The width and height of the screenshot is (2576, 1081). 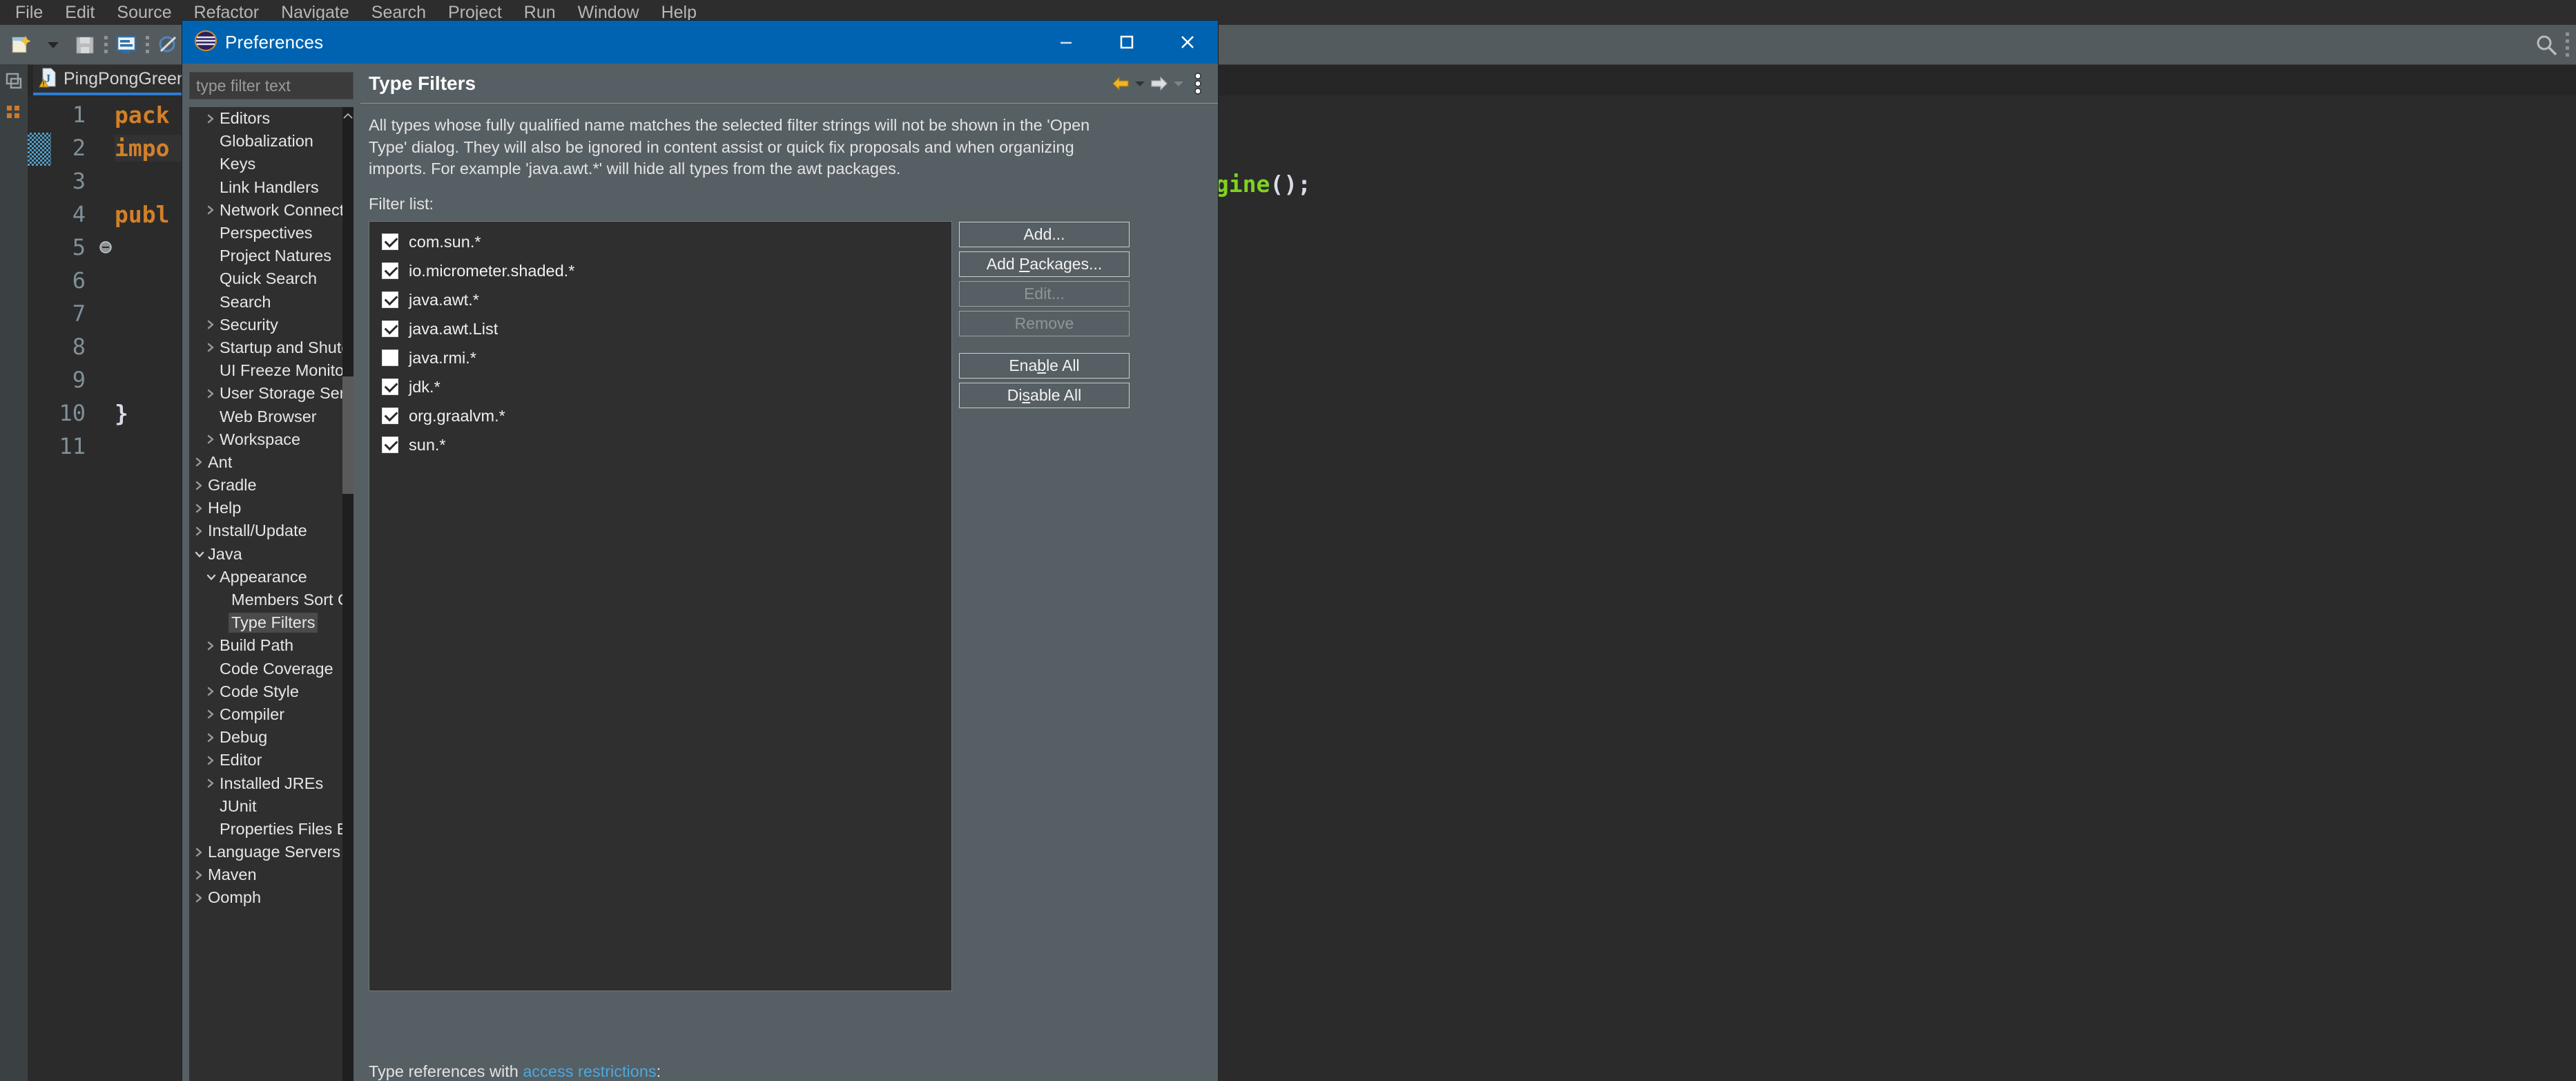 I want to click on toggle-mark-occurrences-icon, so click(x=126, y=45).